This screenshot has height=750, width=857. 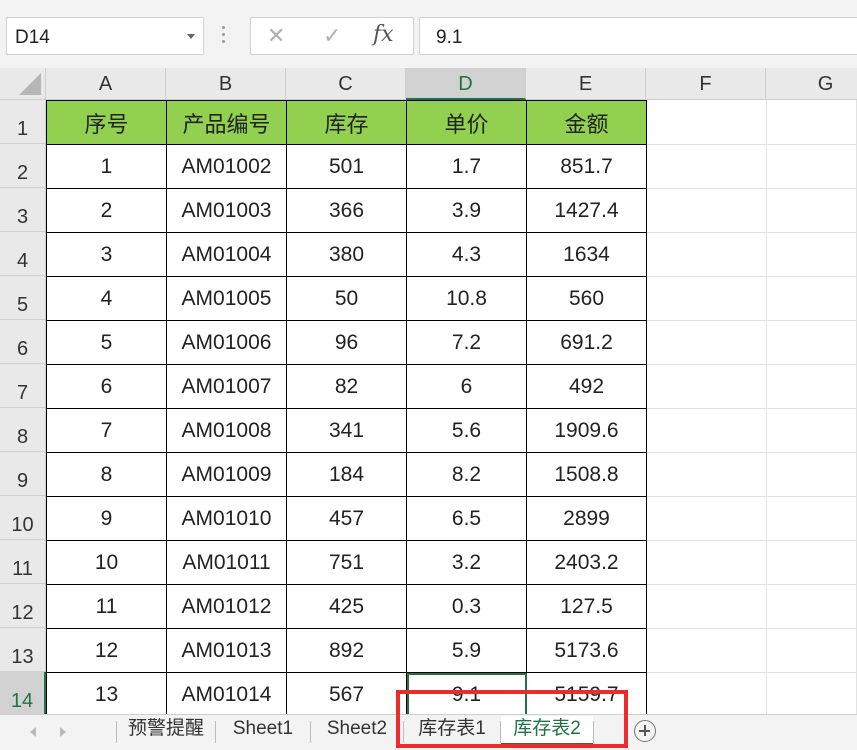 I want to click on table-cell: 5.6, so click(x=466, y=430).